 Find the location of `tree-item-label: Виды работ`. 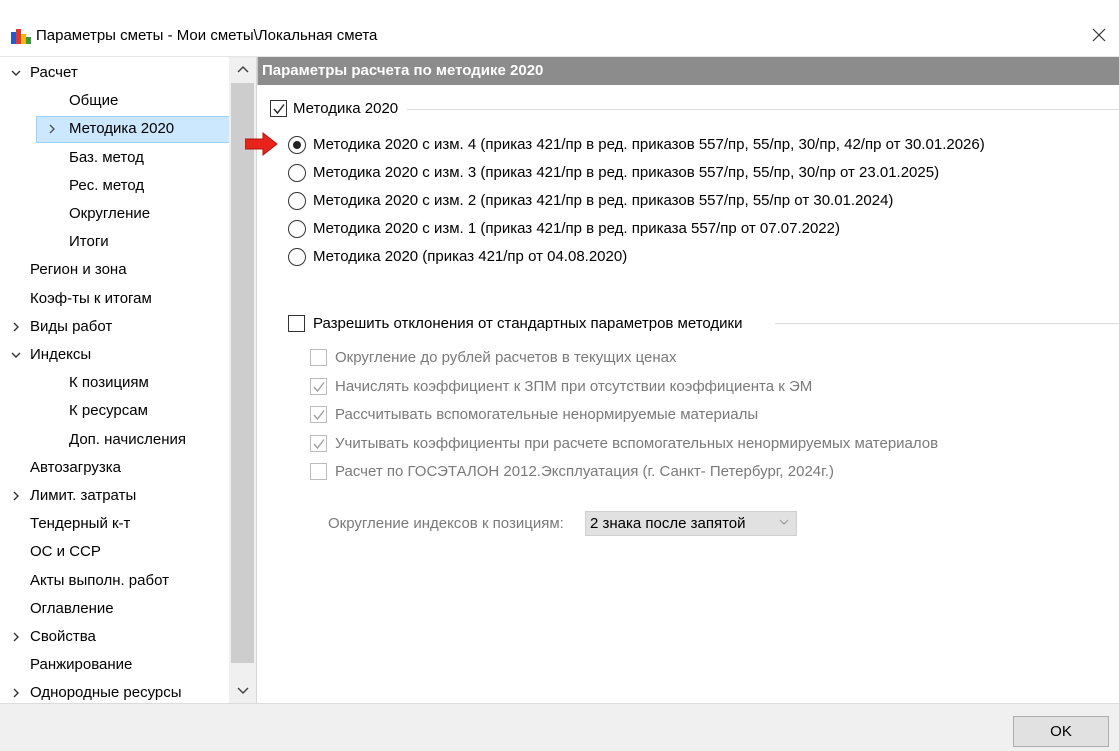

tree-item-label: Виды работ is located at coordinates (71, 326).